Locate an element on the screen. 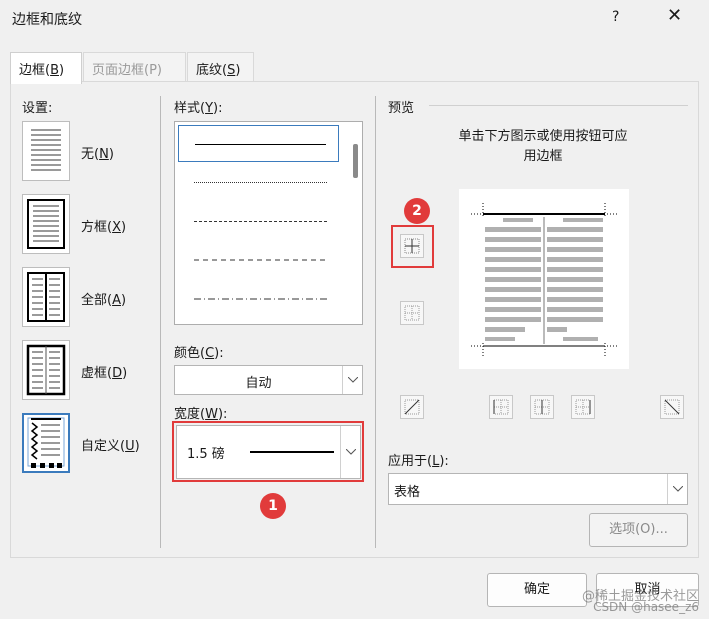 This screenshot has height=619, width=709. setting-box-suffix: ) is located at coordinates (123, 227).